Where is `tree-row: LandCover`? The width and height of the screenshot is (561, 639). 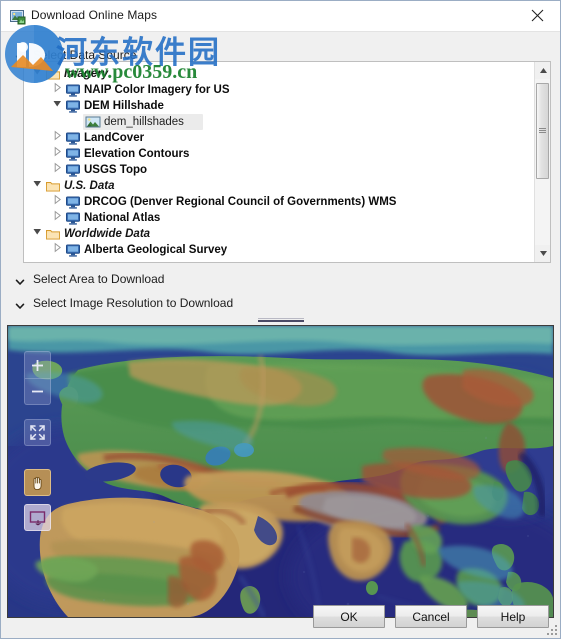
tree-row: LandCover is located at coordinates (276, 138).